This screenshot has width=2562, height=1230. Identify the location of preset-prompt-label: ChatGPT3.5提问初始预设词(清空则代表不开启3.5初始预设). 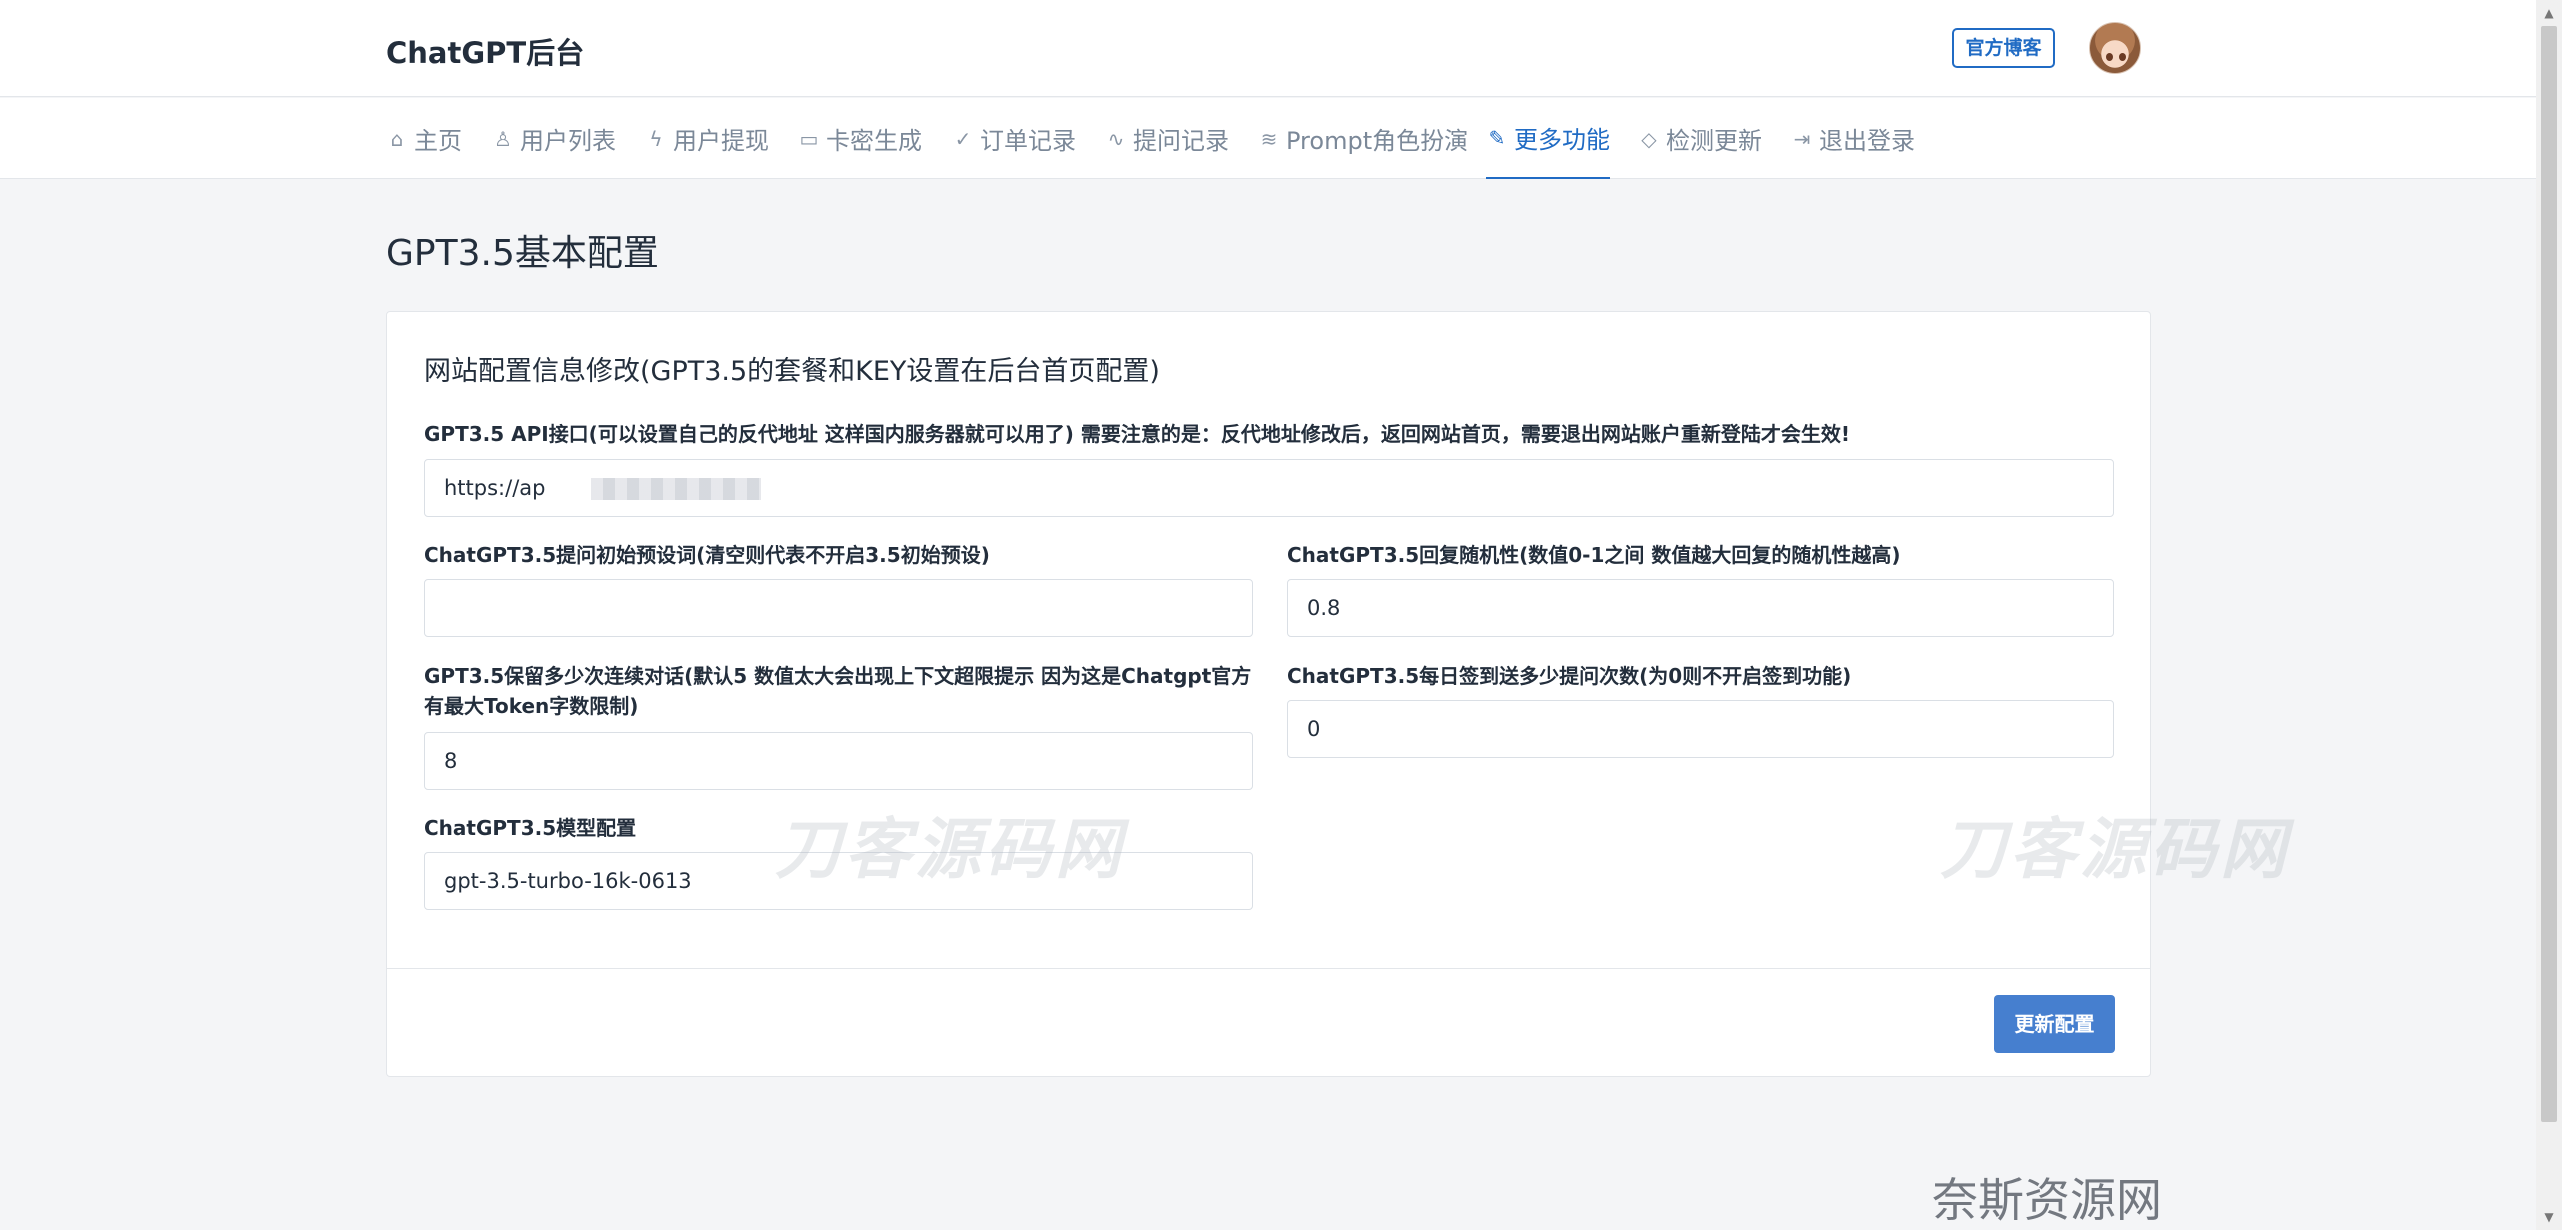
(707, 555).